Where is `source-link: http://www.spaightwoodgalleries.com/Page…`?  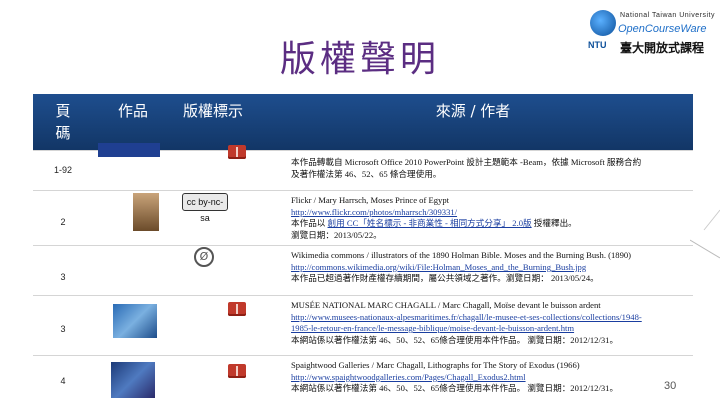
source-link: http://www.spaightwoodgalleries.com/Page… is located at coordinates (505, 378).